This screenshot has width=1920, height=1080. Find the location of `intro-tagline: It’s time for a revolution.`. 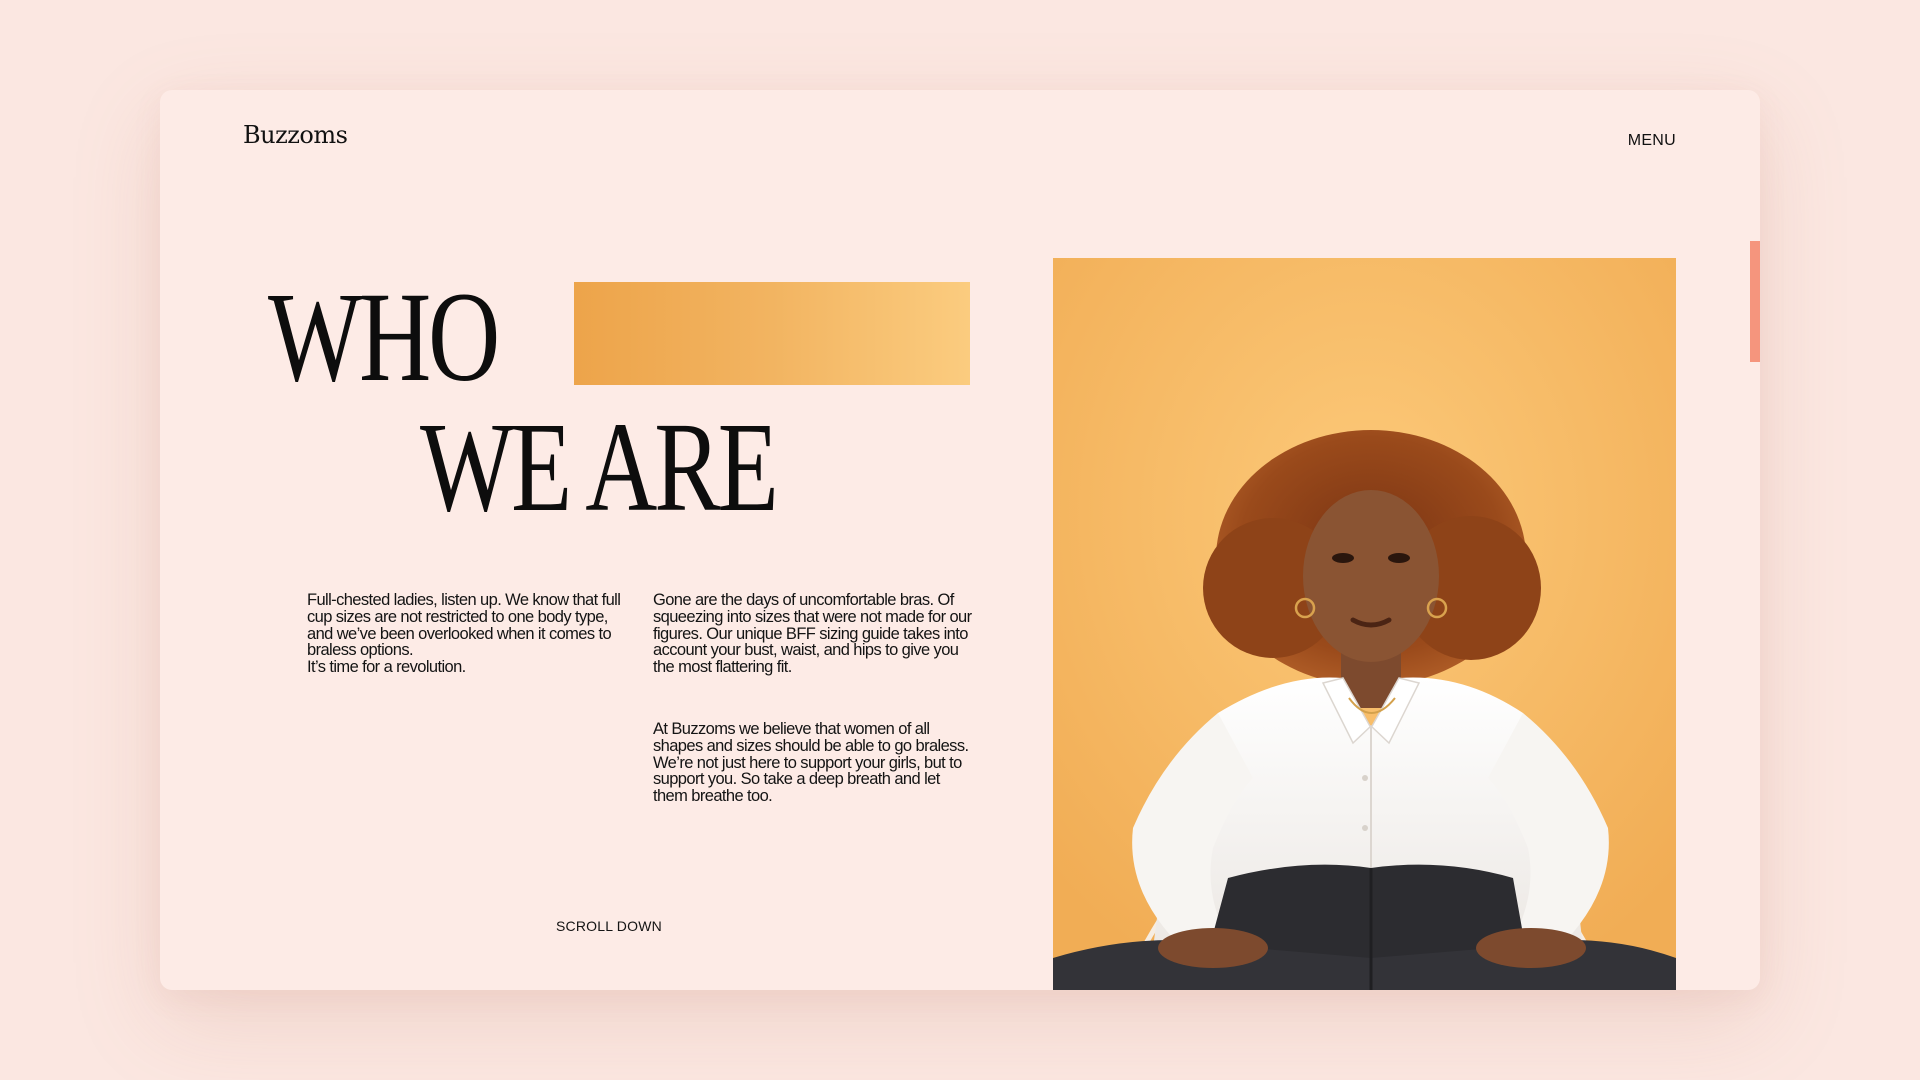

intro-tagline: It’s time for a revolution. is located at coordinates (386, 667).